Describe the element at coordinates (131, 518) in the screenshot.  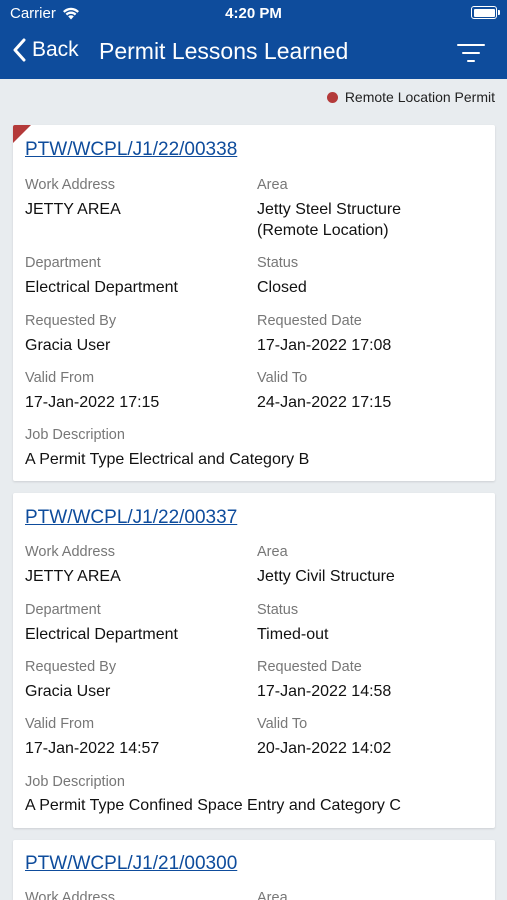
I see `permit-number-link: PTW/WCPL/J1/22/00337` at that location.